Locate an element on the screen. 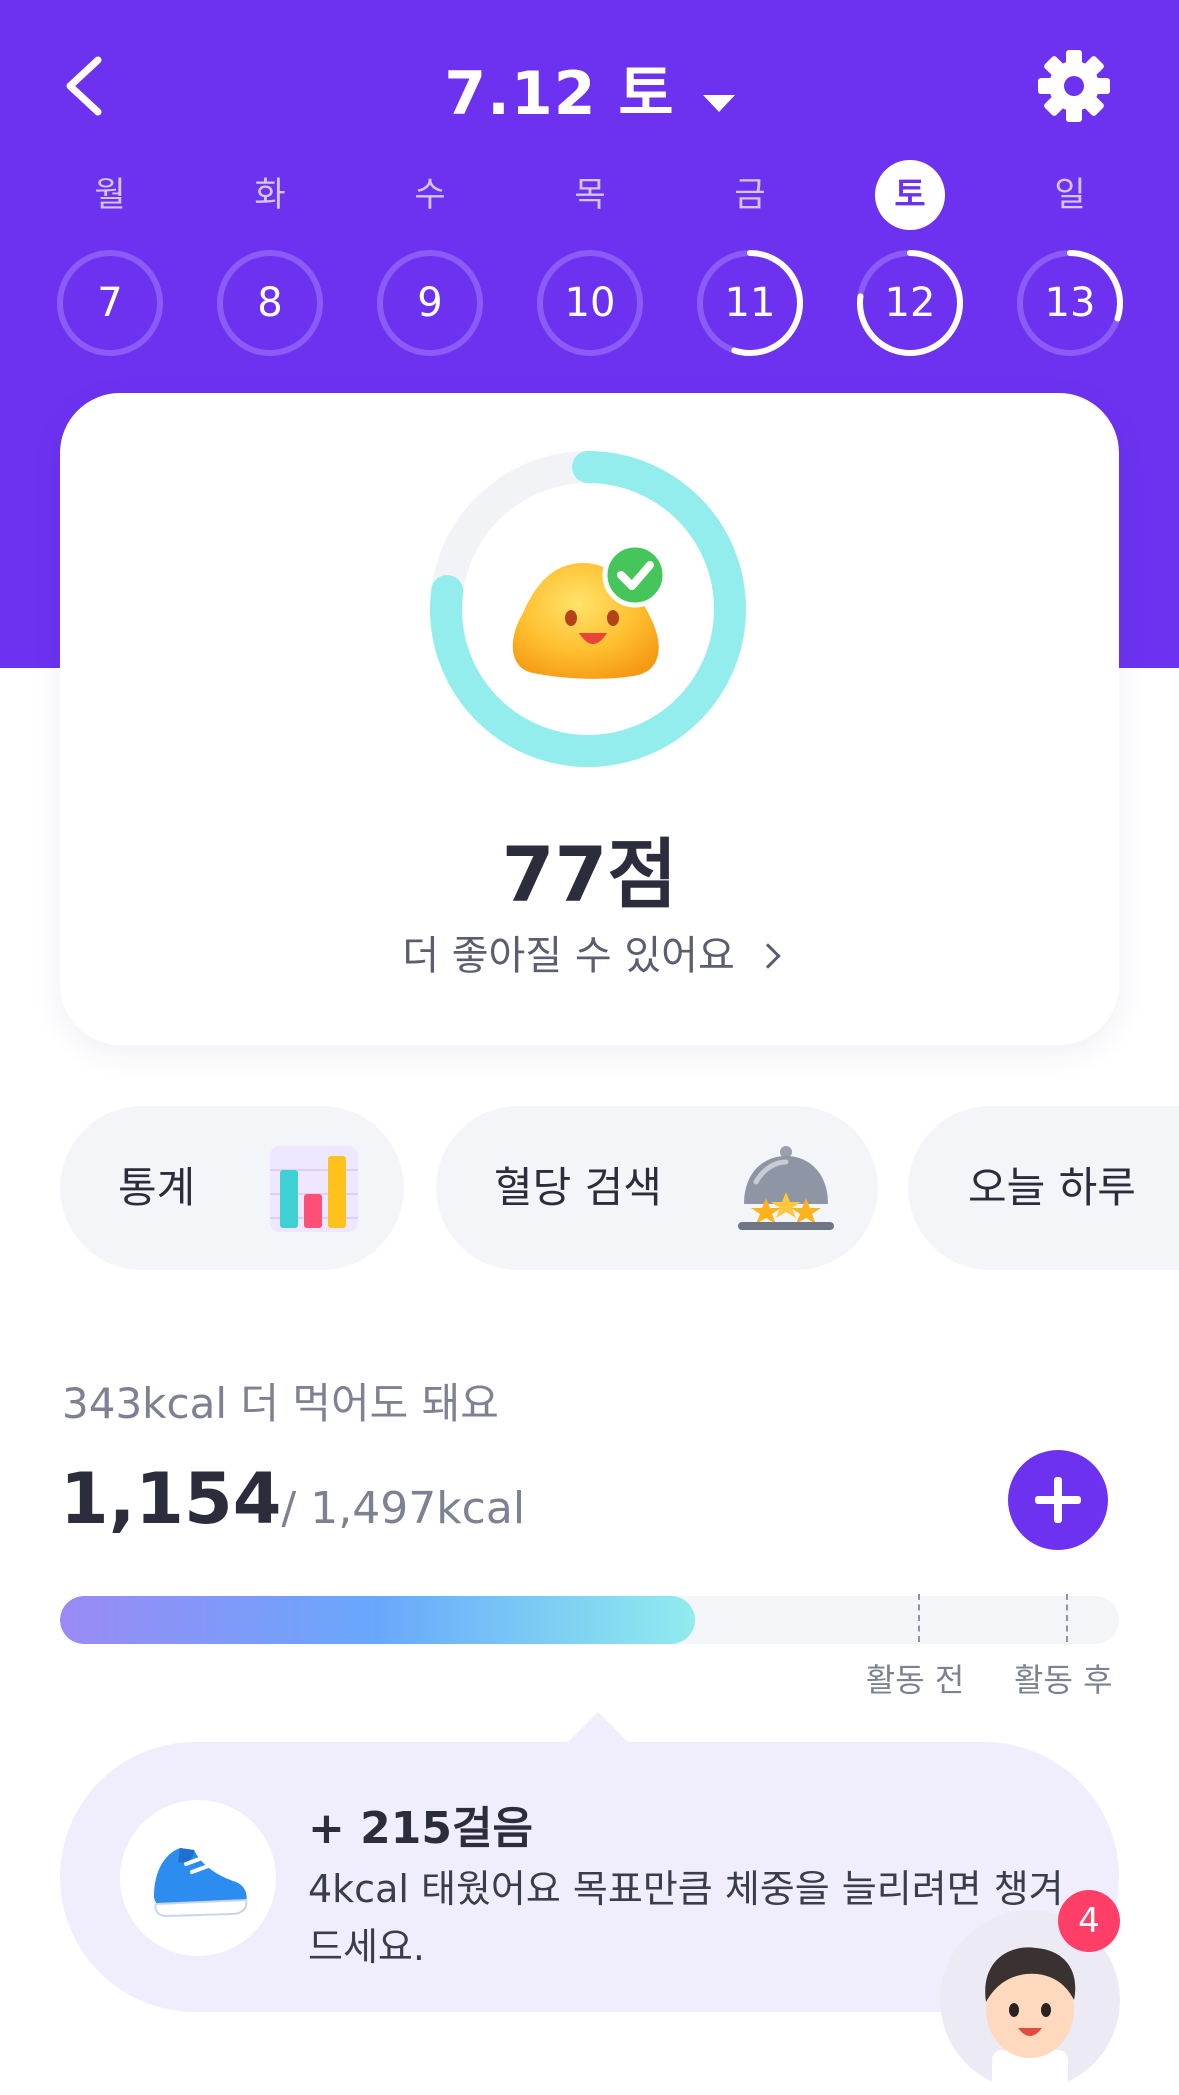 The height and width of the screenshot is (2095, 1179). food-cloche-icon is located at coordinates (786, 1188).